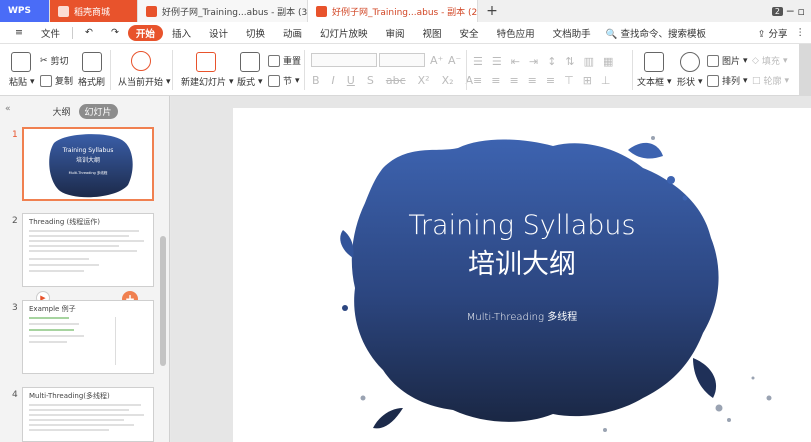 This screenshot has width=811, height=442. Describe the element at coordinates (495, 80) in the screenshot. I see `align-center-icon: ≡` at that location.